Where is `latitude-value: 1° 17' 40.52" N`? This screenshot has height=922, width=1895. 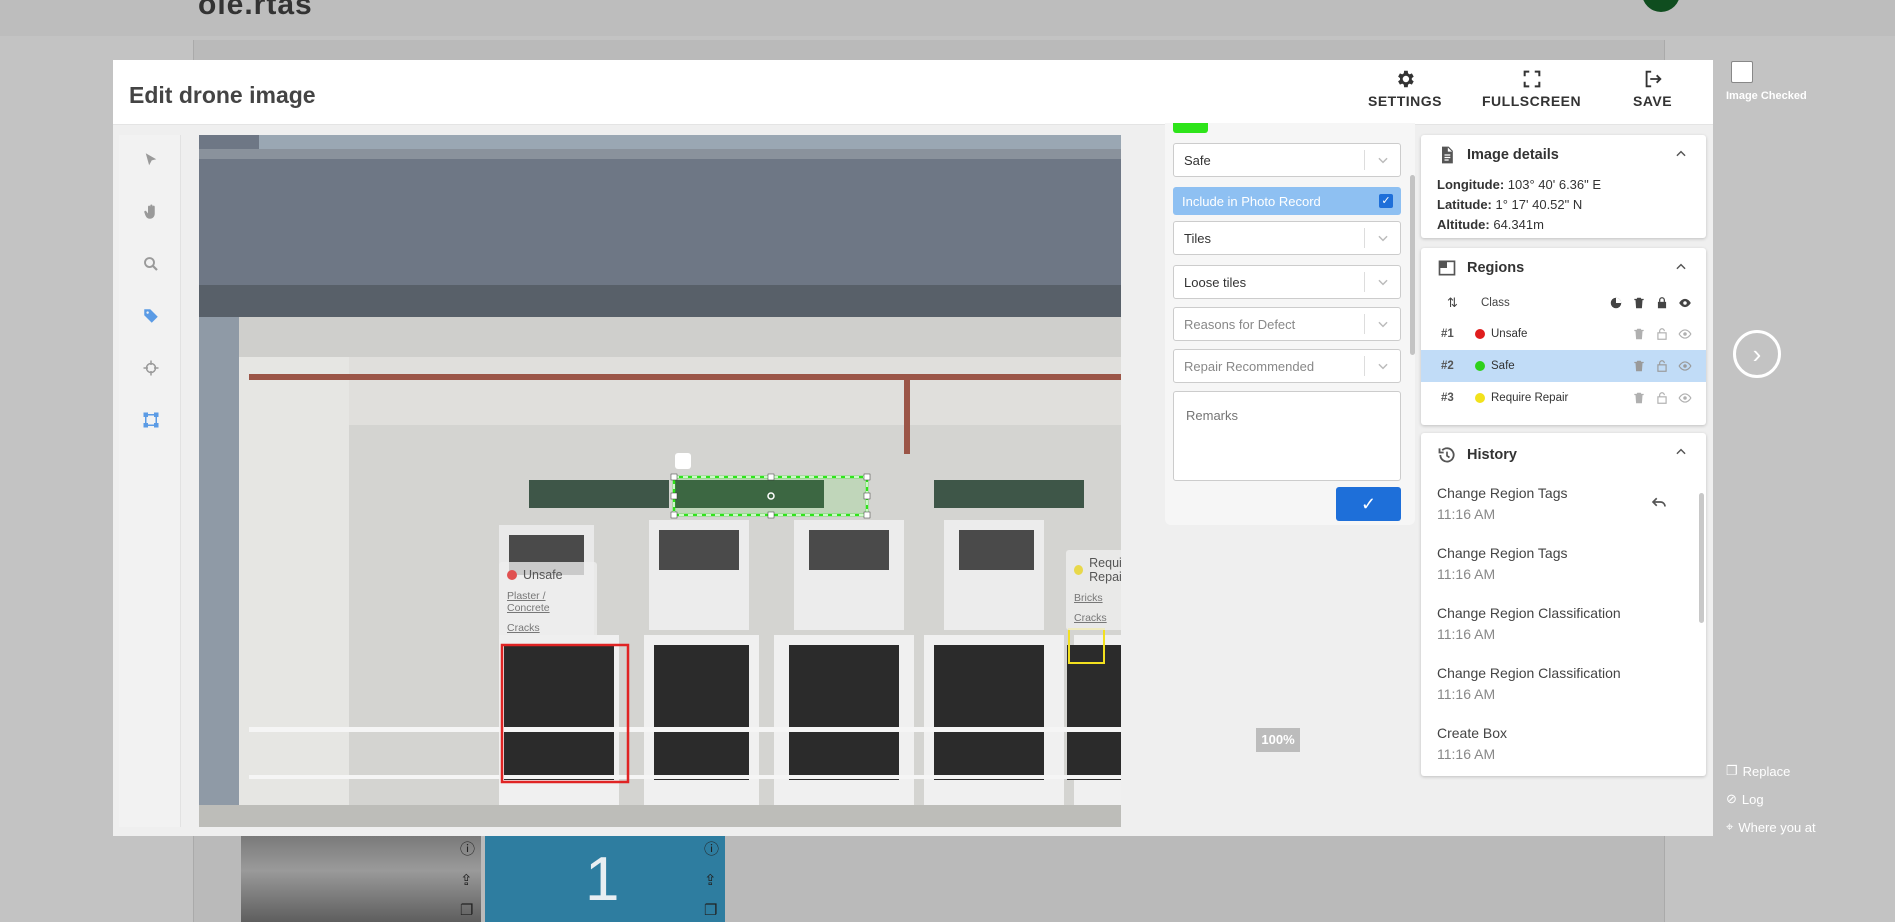 latitude-value: 1° 17' 40.52" N is located at coordinates (1539, 204).